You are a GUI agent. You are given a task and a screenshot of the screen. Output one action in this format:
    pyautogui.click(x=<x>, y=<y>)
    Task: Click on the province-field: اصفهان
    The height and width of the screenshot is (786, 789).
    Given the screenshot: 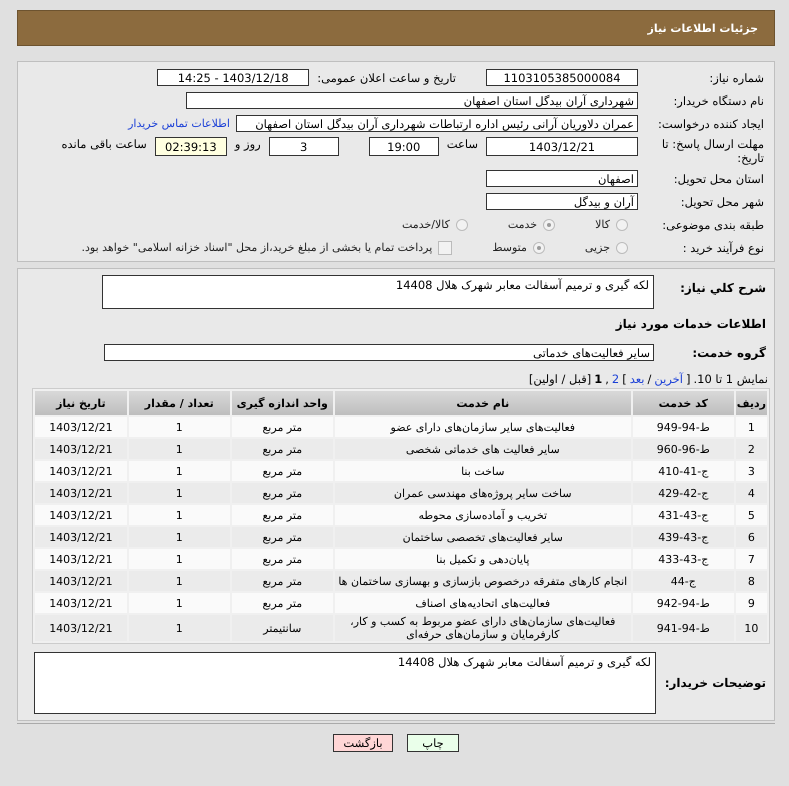 What is the action you would take?
    pyautogui.click(x=562, y=178)
    